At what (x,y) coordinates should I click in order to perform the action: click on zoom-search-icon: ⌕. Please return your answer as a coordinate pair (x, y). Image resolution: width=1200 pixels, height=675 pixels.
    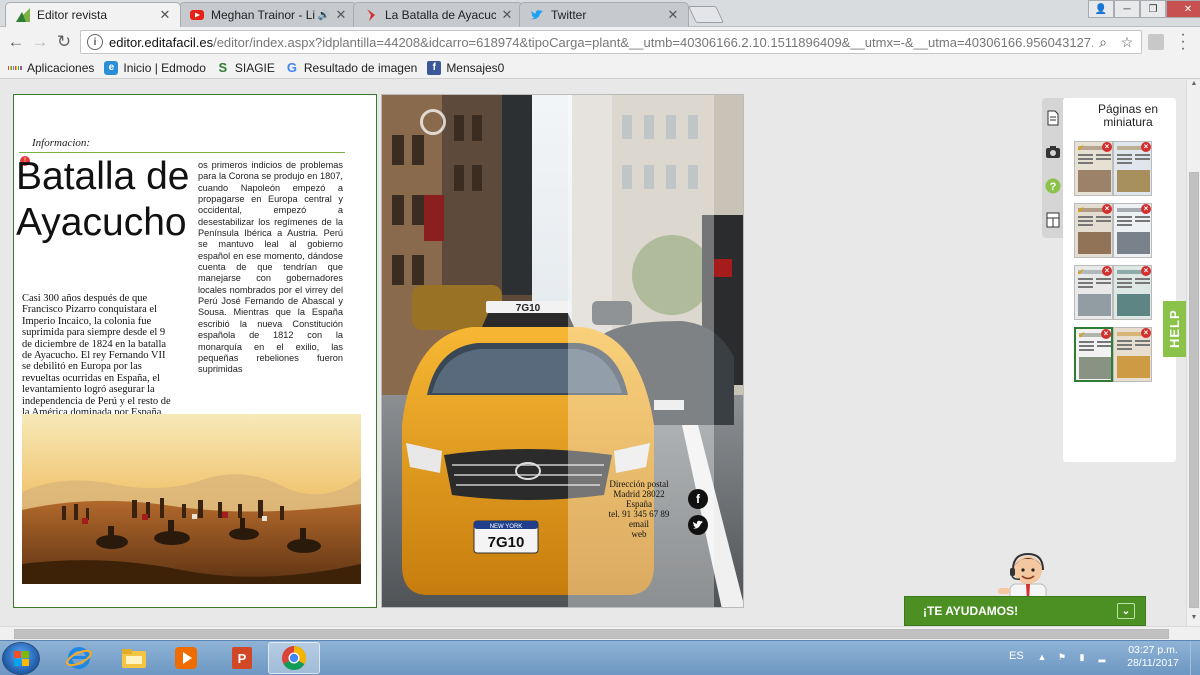
    Looking at the image, I should click on (1103, 42).